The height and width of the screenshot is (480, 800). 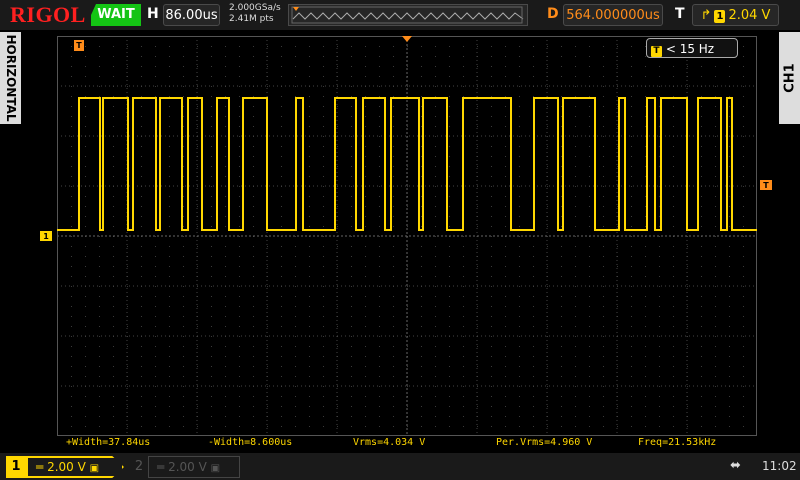 I want to click on overview-trigger-icon, so click(x=296, y=9).